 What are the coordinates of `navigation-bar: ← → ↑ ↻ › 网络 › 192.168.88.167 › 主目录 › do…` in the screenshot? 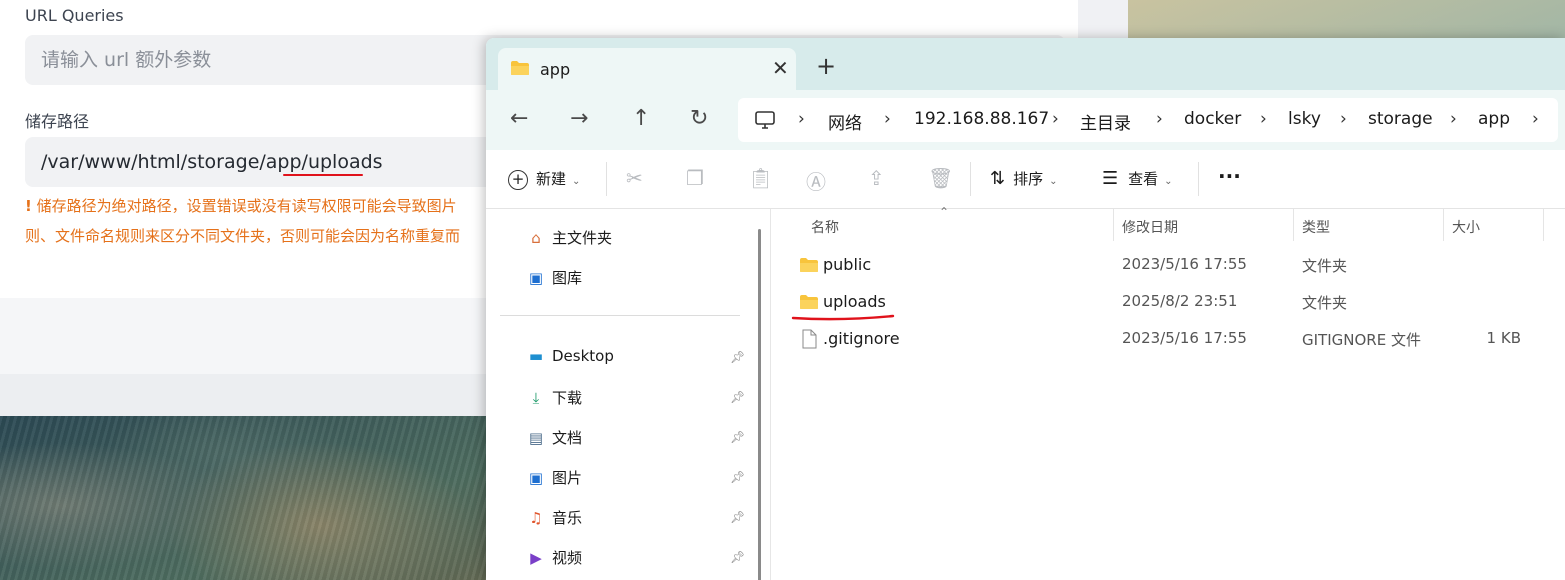 It's located at (1025, 120).